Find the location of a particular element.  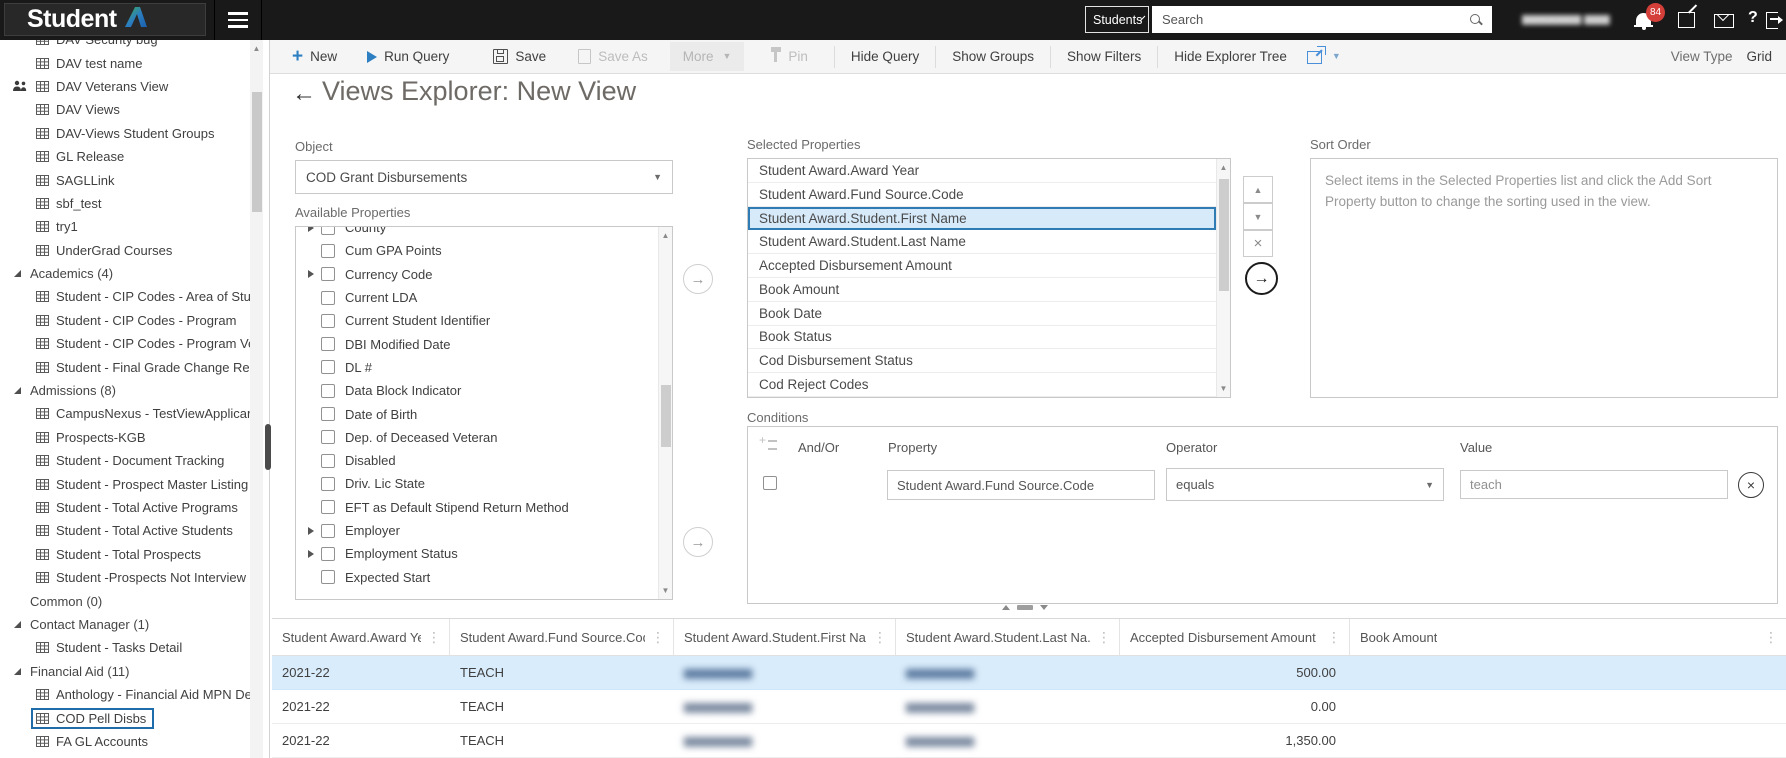

sidebar-item: Student - Prospect Master Listing is located at coordinates (125, 483).